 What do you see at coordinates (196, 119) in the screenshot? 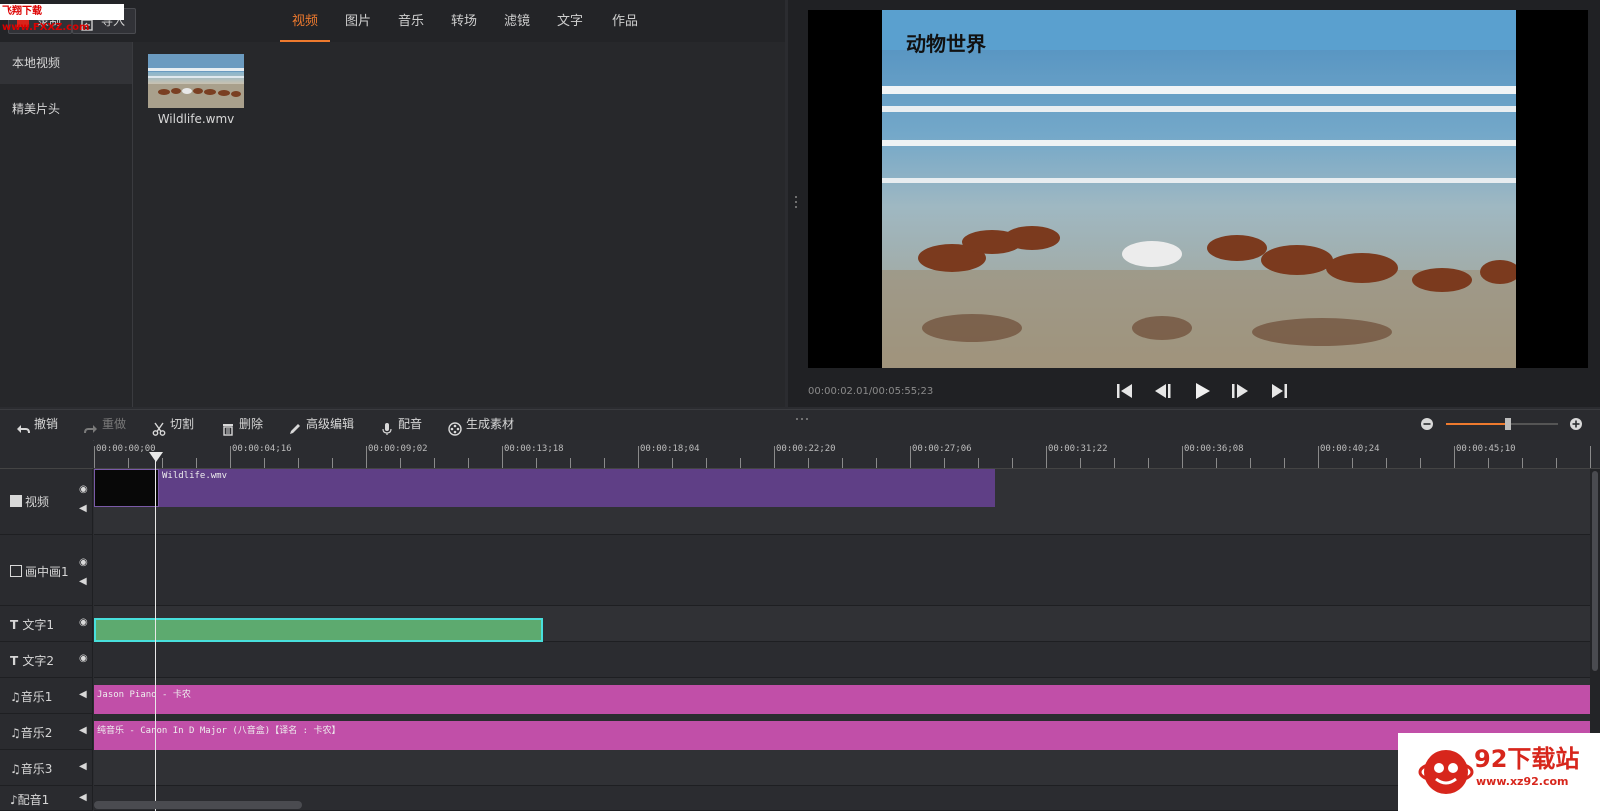
I see `media-item-name: Wildlife.wmv` at bounding box center [196, 119].